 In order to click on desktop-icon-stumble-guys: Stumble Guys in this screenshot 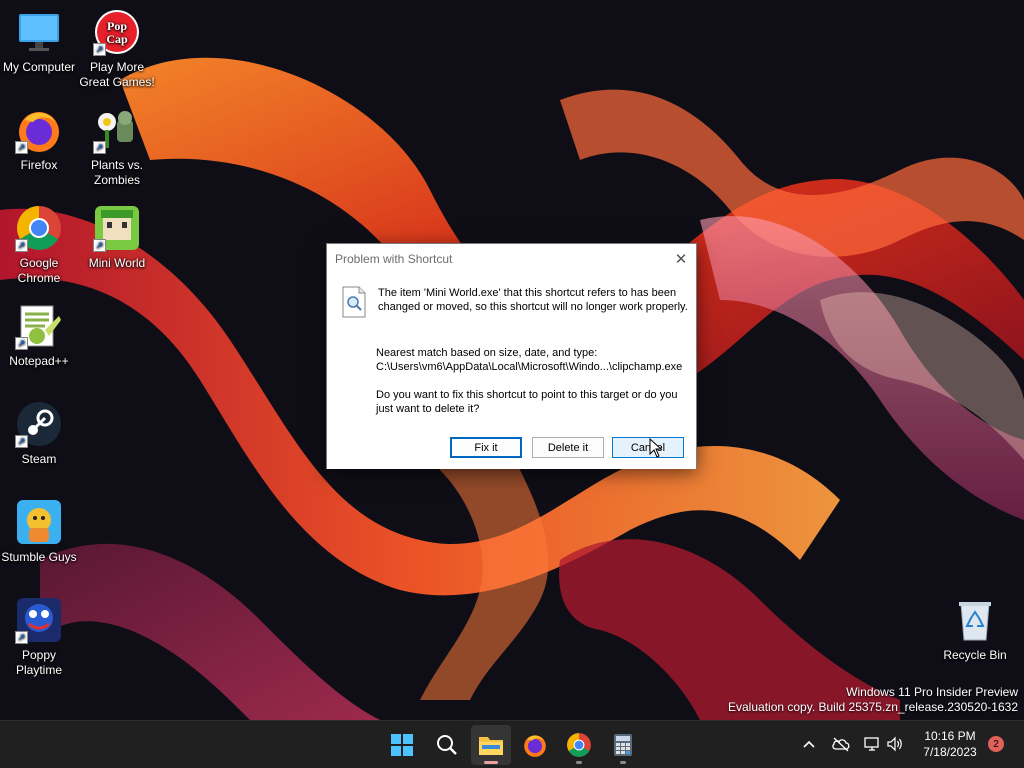, I will do `click(39, 531)`.